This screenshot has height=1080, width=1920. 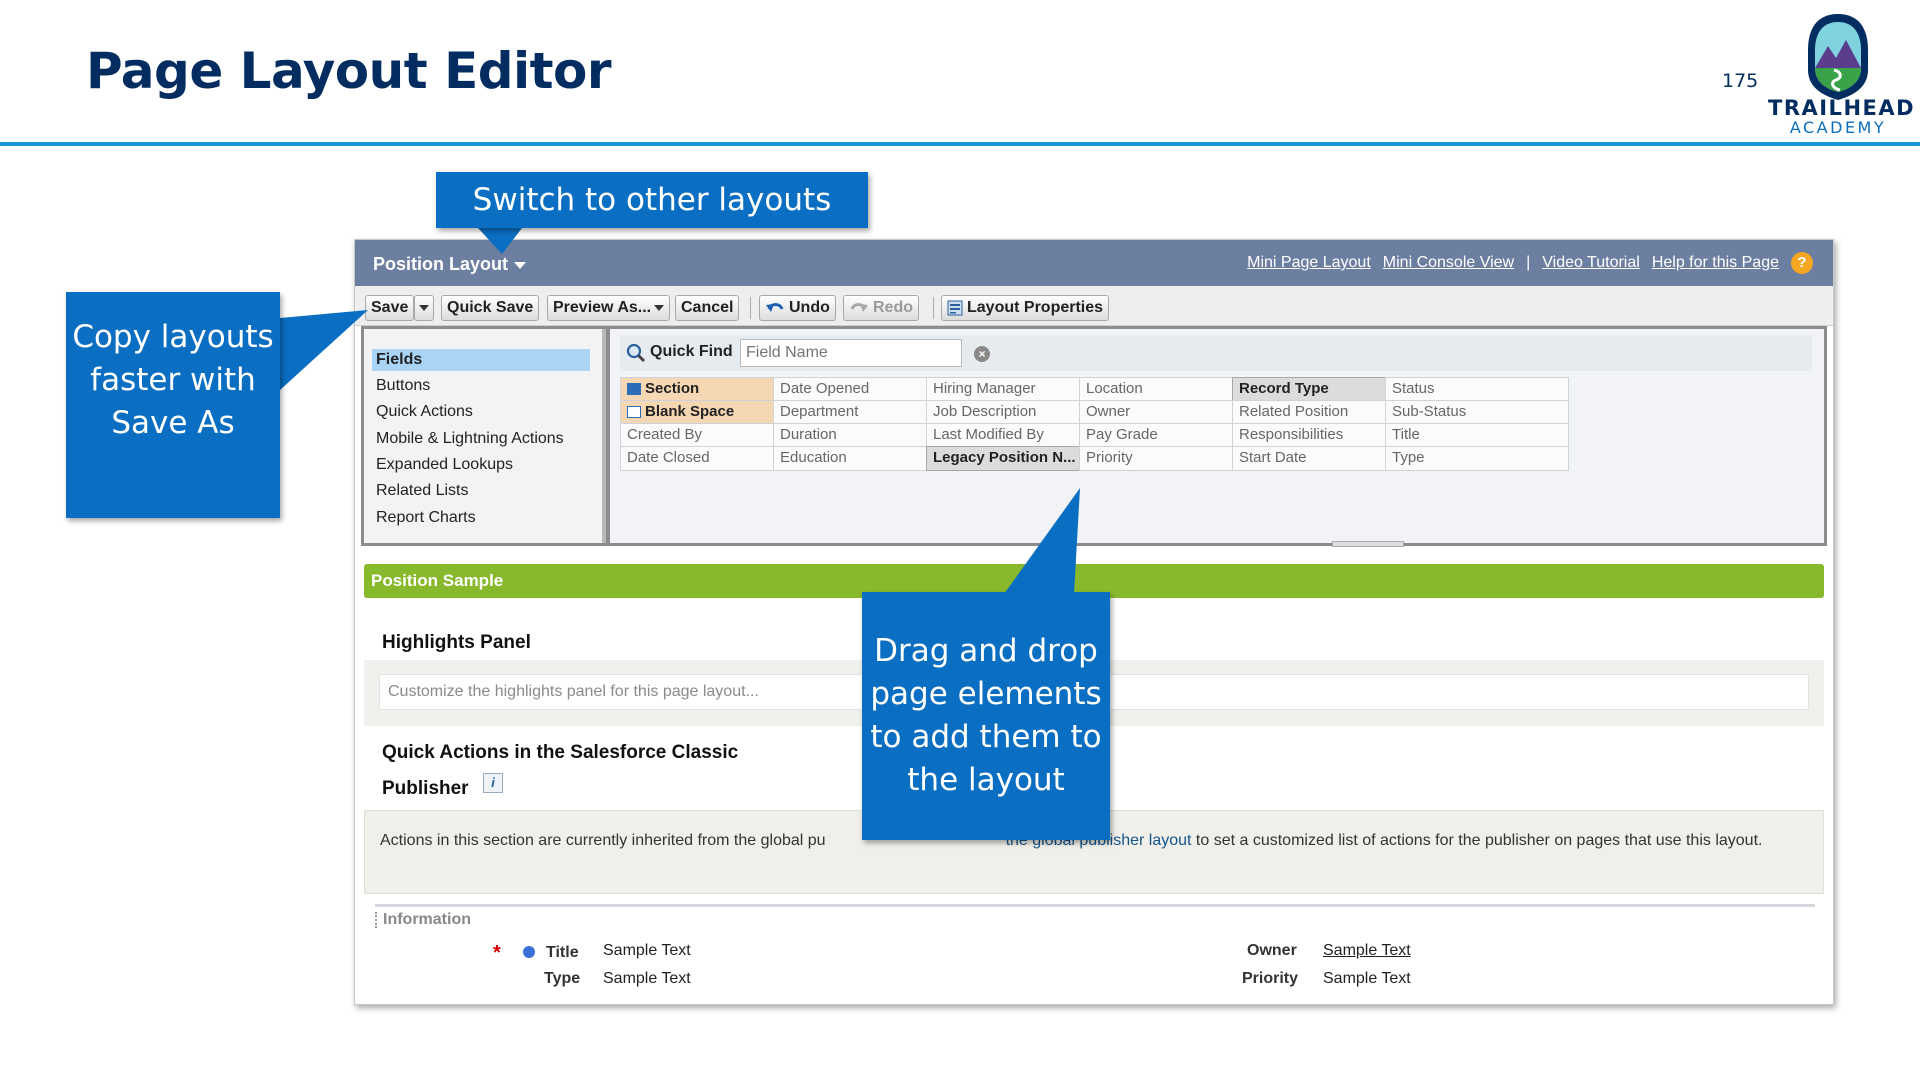 I want to click on slide-page-number: 175, so click(x=1740, y=81).